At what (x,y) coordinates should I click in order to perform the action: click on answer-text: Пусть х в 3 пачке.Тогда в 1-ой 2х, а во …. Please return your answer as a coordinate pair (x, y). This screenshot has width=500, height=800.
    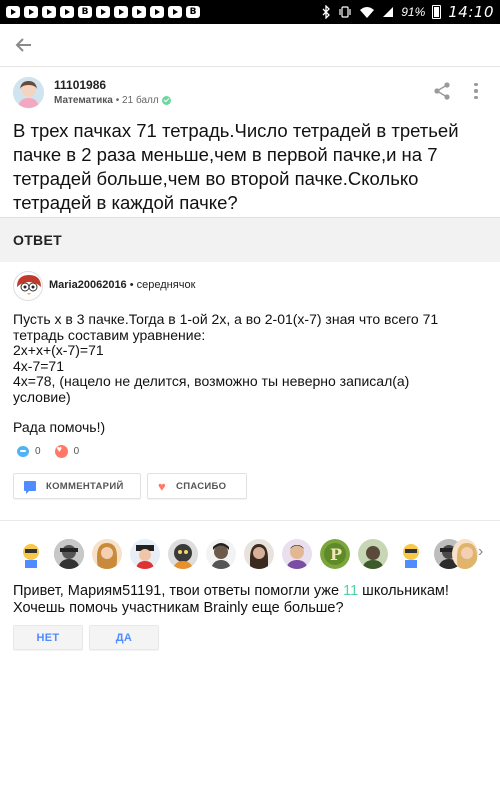
    Looking at the image, I should click on (253, 358).